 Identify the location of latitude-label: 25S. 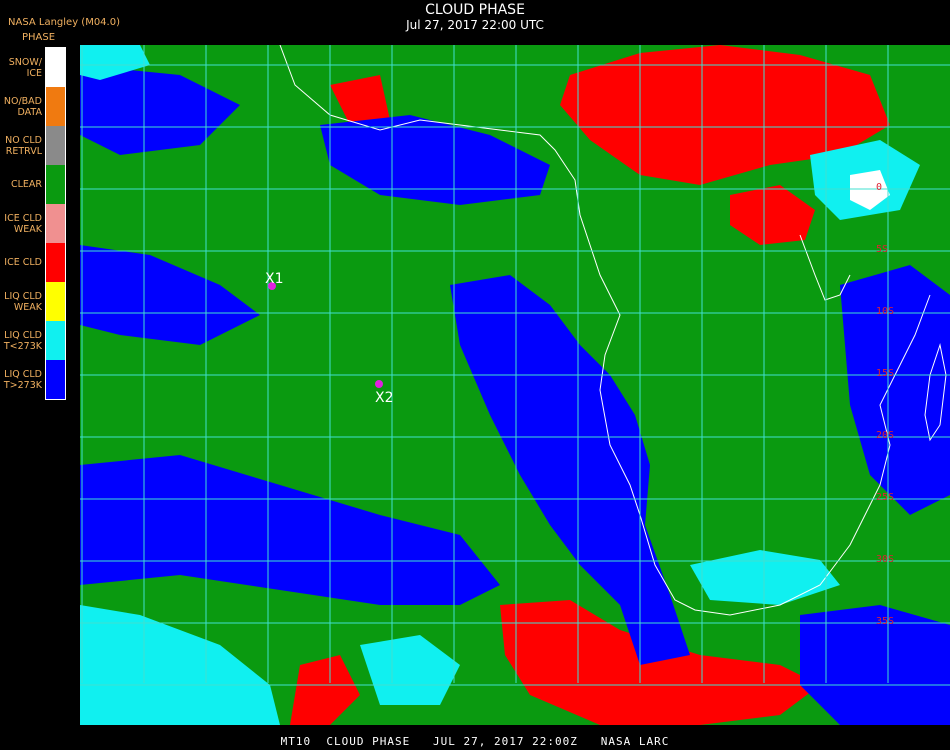
(885, 497).